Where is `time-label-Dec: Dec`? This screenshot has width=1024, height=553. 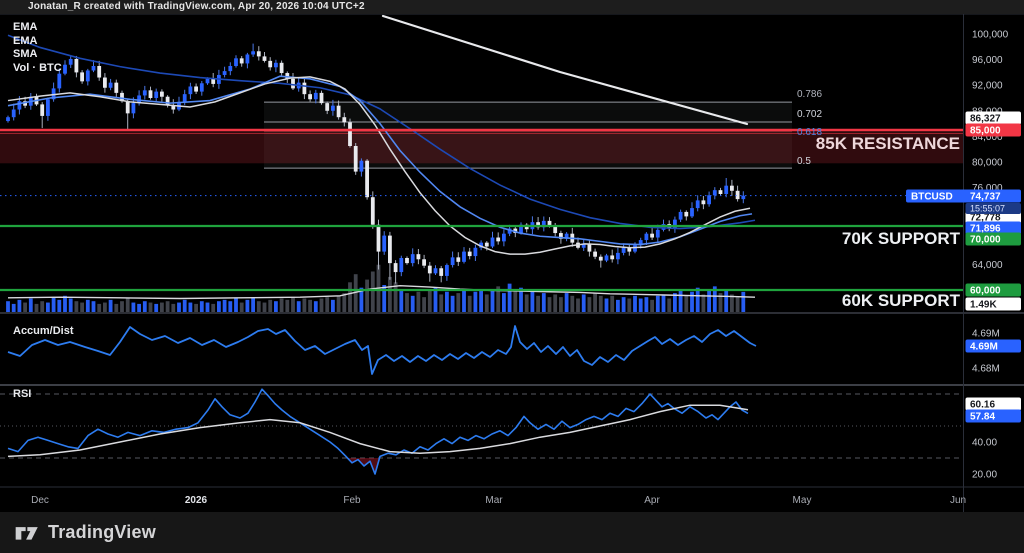
time-label-Dec: Dec is located at coordinates (40, 500).